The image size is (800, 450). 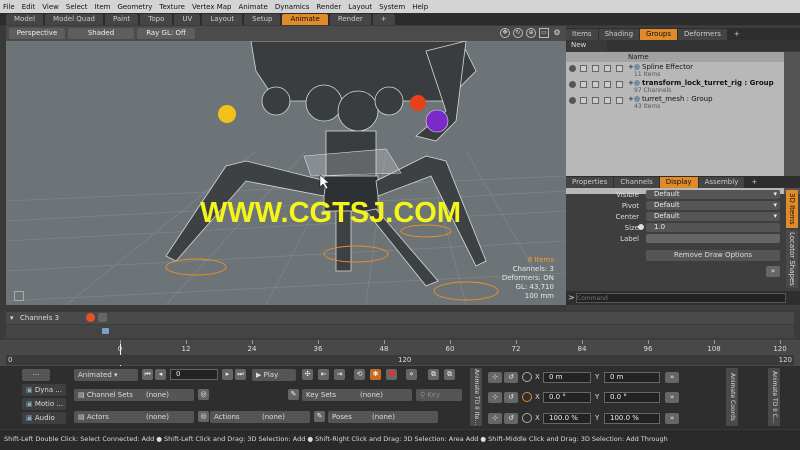 What do you see at coordinates (360, 7) in the screenshot?
I see `menu-item-layout: Layout` at bounding box center [360, 7].